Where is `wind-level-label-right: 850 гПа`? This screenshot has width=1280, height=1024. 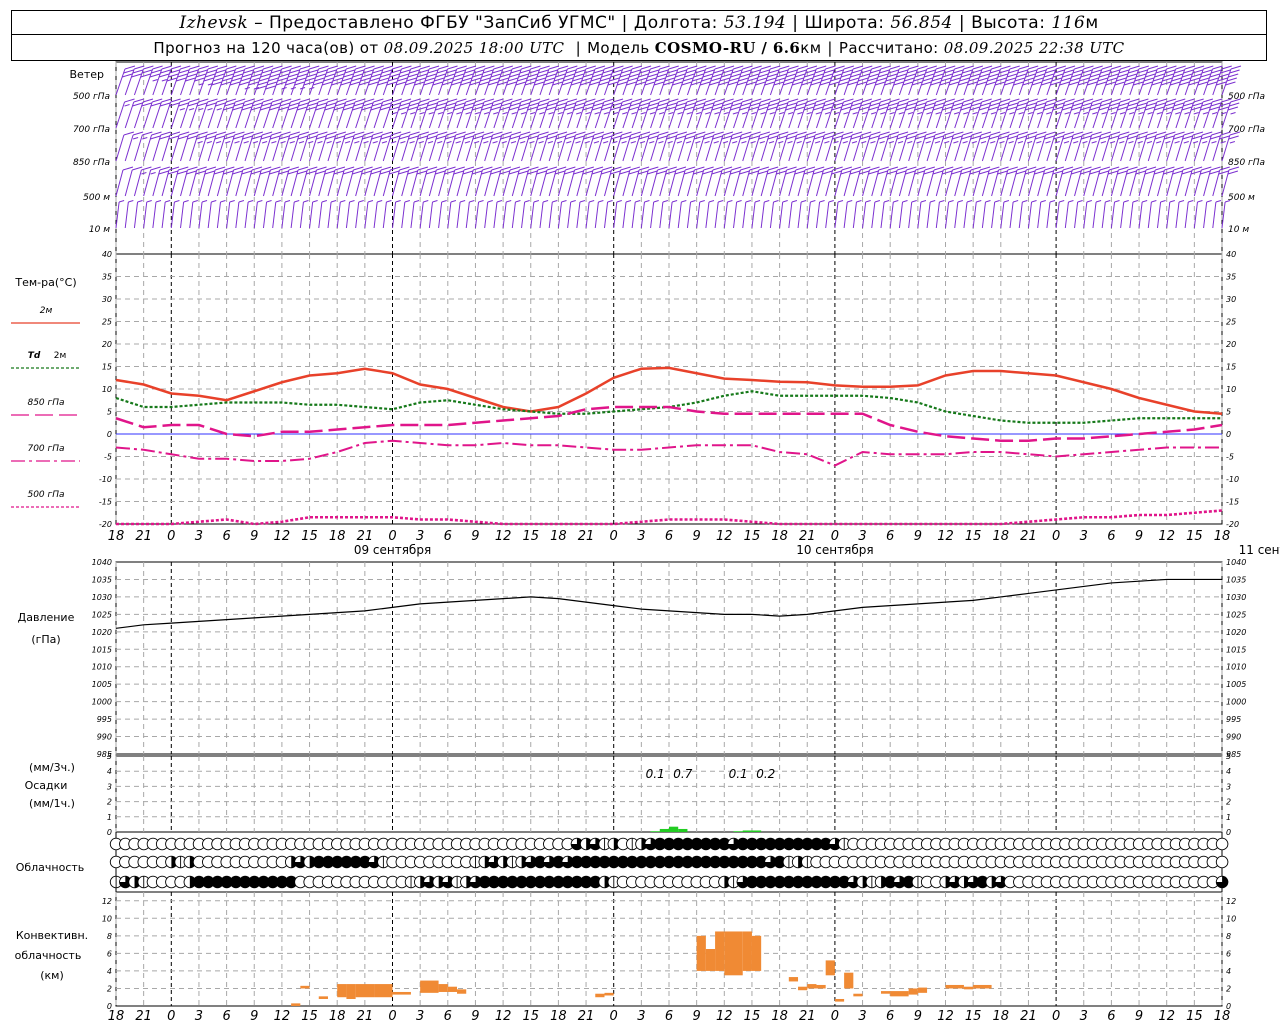 wind-level-label-right: 850 гПа is located at coordinates (1246, 163).